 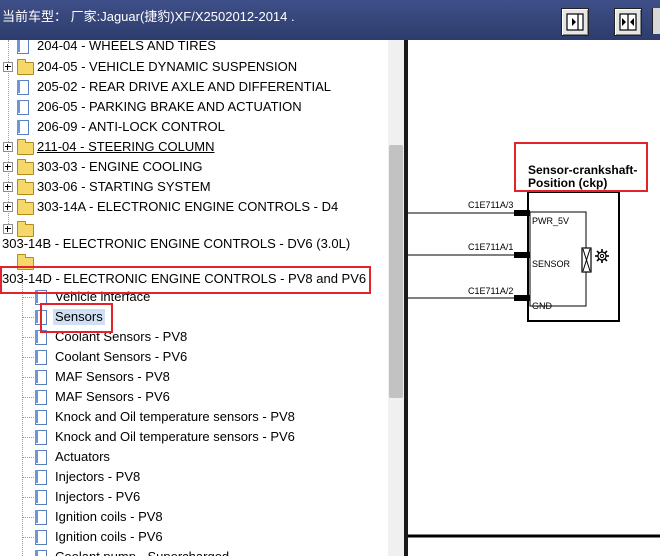 What do you see at coordinates (628, 22) in the screenshot?
I see `split-view-button` at bounding box center [628, 22].